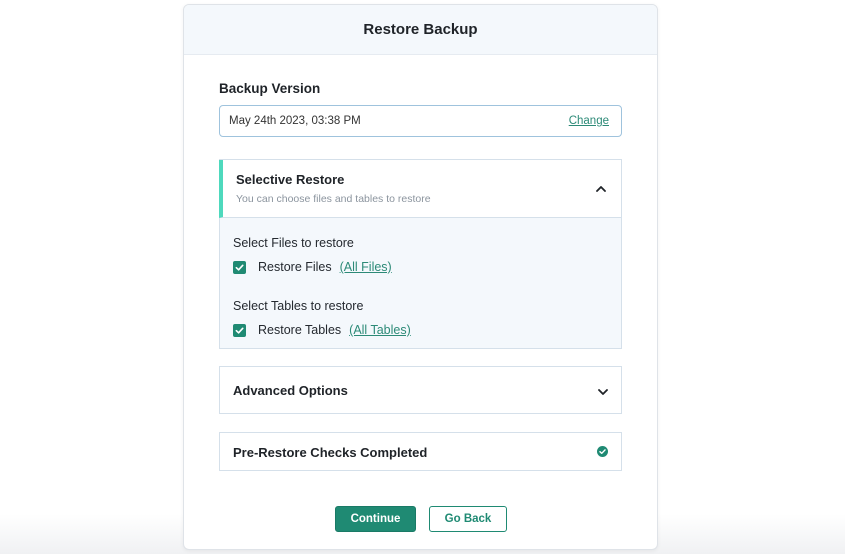 The width and height of the screenshot is (845, 554). I want to click on restore-files-option: Restore Files (All Files), so click(312, 267).